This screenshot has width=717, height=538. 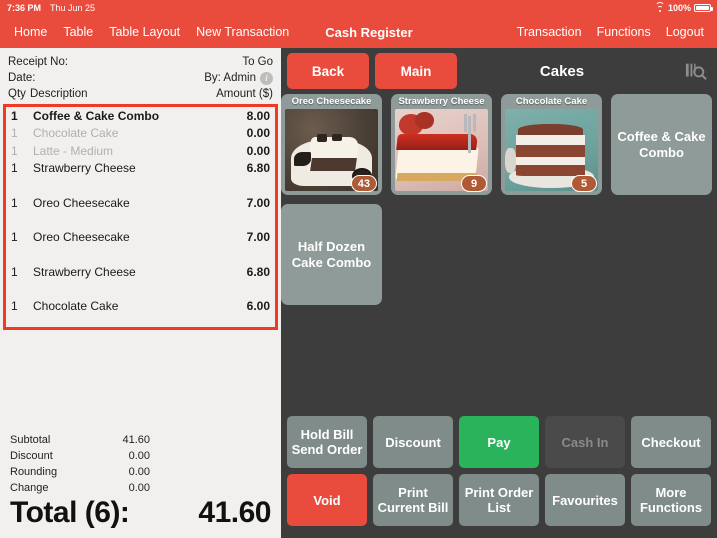 I want to click on nav-table: Table, so click(x=78, y=32).